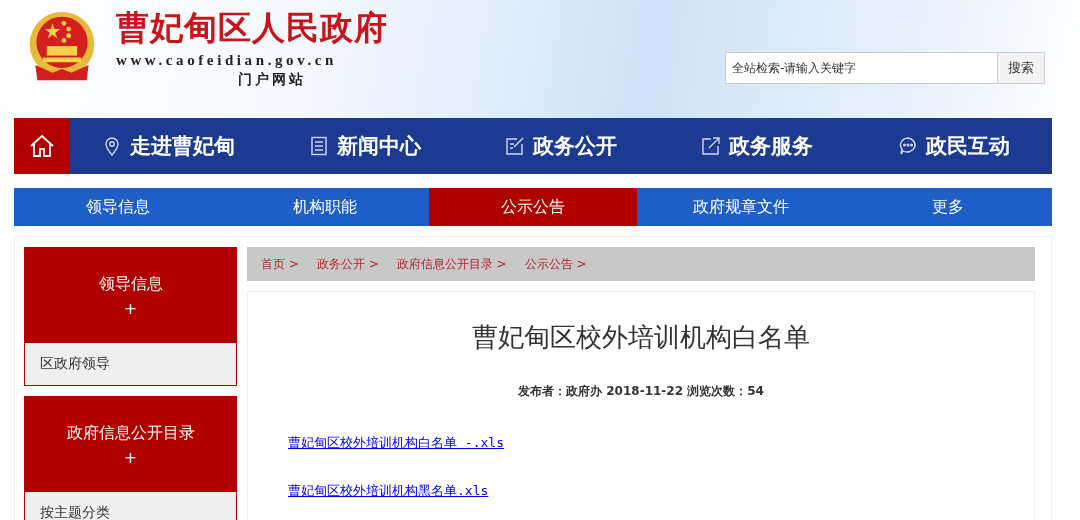  I want to click on main-nav-item: 政务服务, so click(757, 146).